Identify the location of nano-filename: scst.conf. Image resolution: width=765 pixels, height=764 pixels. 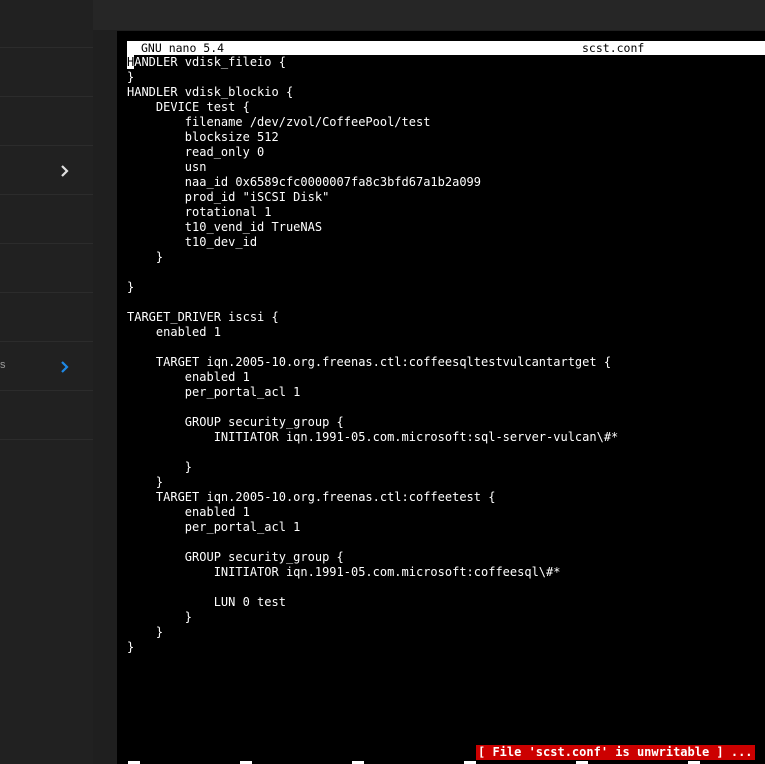
(613, 48).